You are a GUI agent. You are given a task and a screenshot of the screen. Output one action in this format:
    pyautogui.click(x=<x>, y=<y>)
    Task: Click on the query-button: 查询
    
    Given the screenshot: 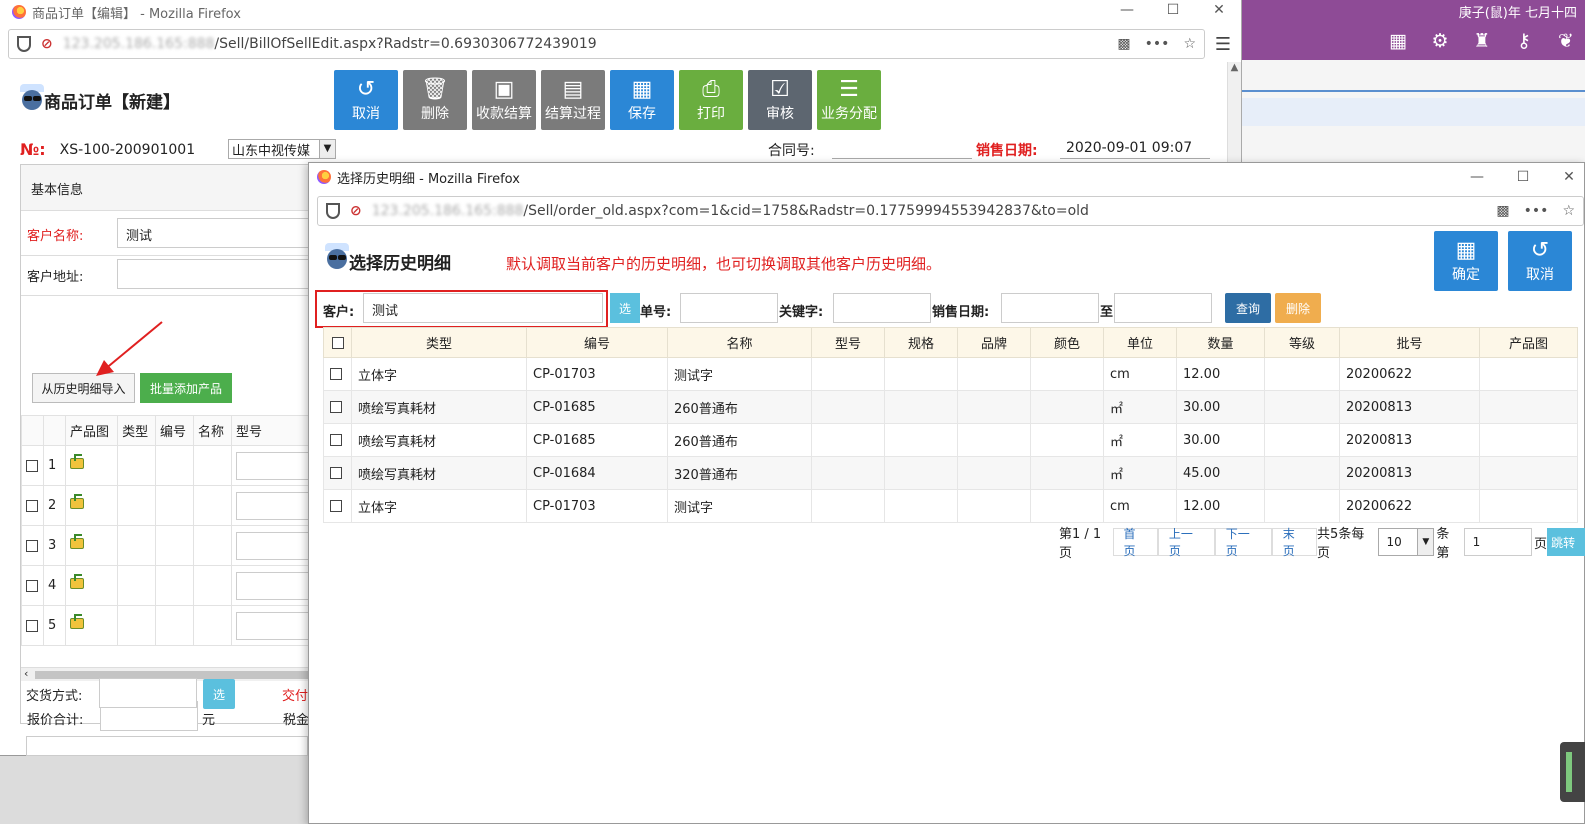 What is the action you would take?
    pyautogui.click(x=1248, y=308)
    